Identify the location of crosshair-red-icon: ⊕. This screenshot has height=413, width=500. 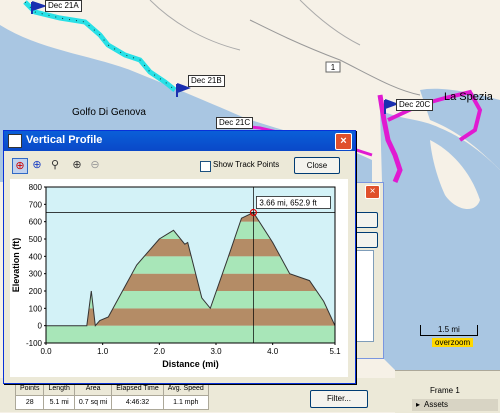
(20, 166).